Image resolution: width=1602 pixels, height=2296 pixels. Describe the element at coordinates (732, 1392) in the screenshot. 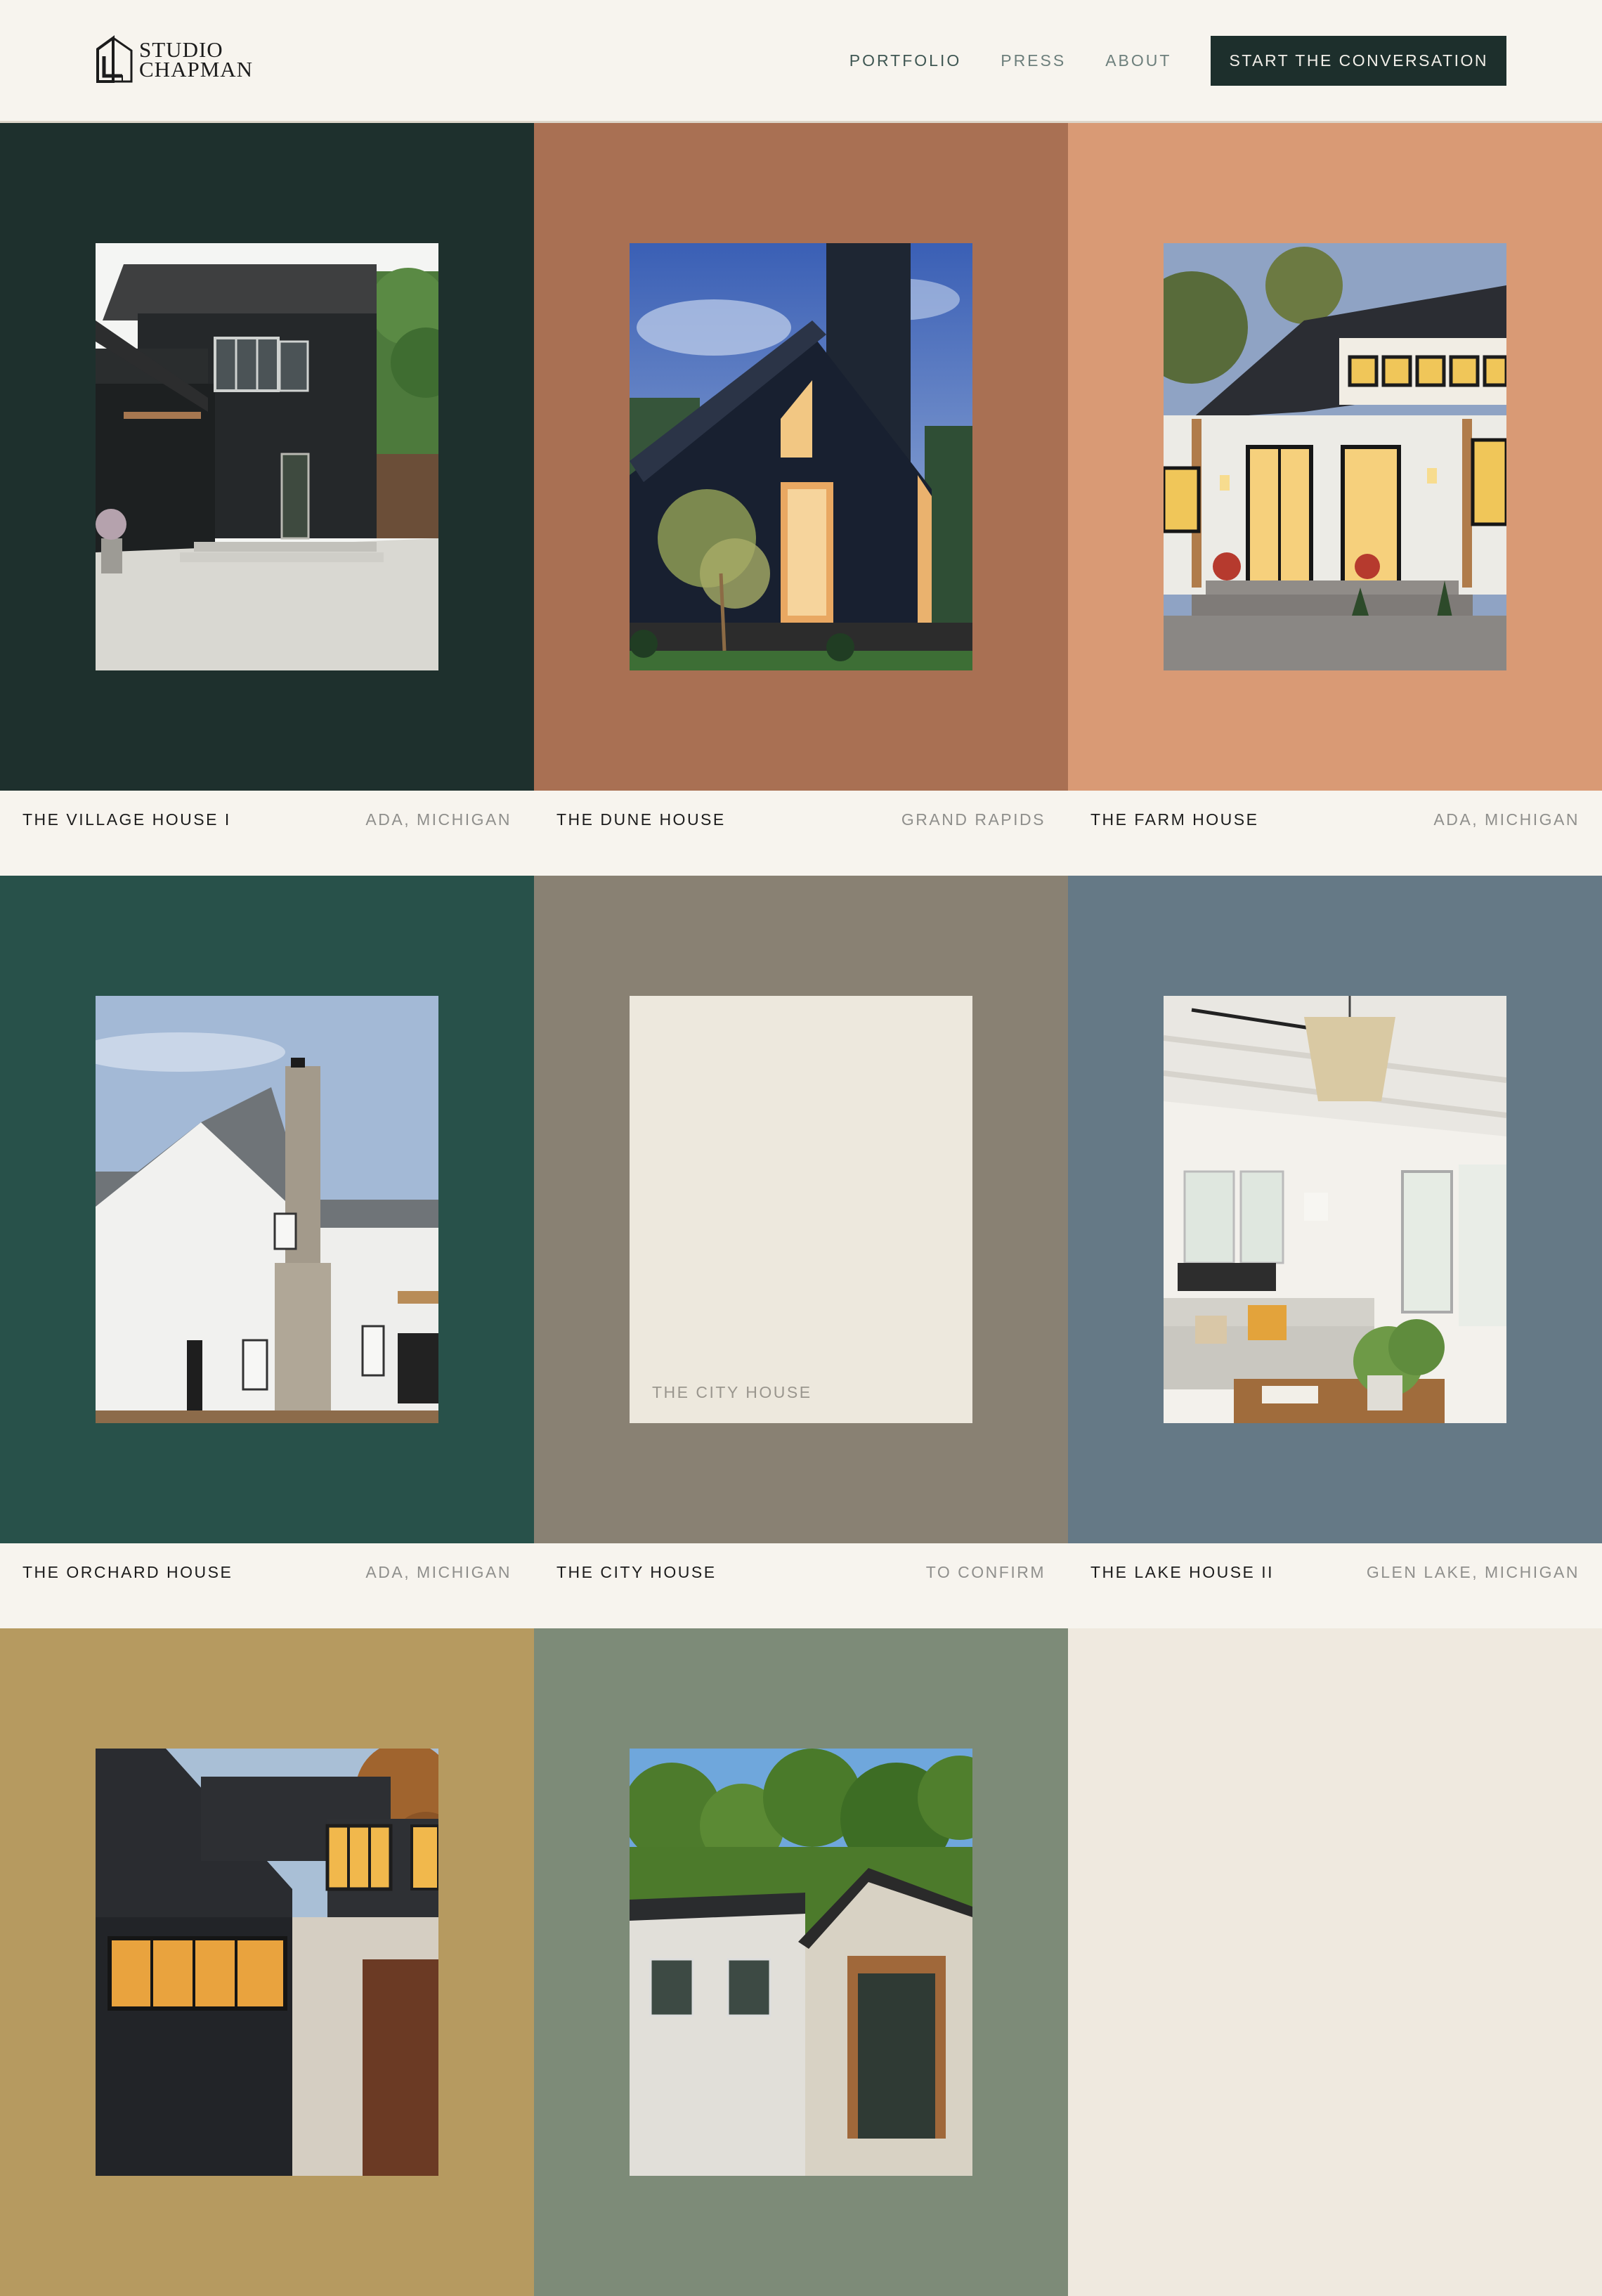

I see `placeholder-label: THE CITY HOUSE` at that location.